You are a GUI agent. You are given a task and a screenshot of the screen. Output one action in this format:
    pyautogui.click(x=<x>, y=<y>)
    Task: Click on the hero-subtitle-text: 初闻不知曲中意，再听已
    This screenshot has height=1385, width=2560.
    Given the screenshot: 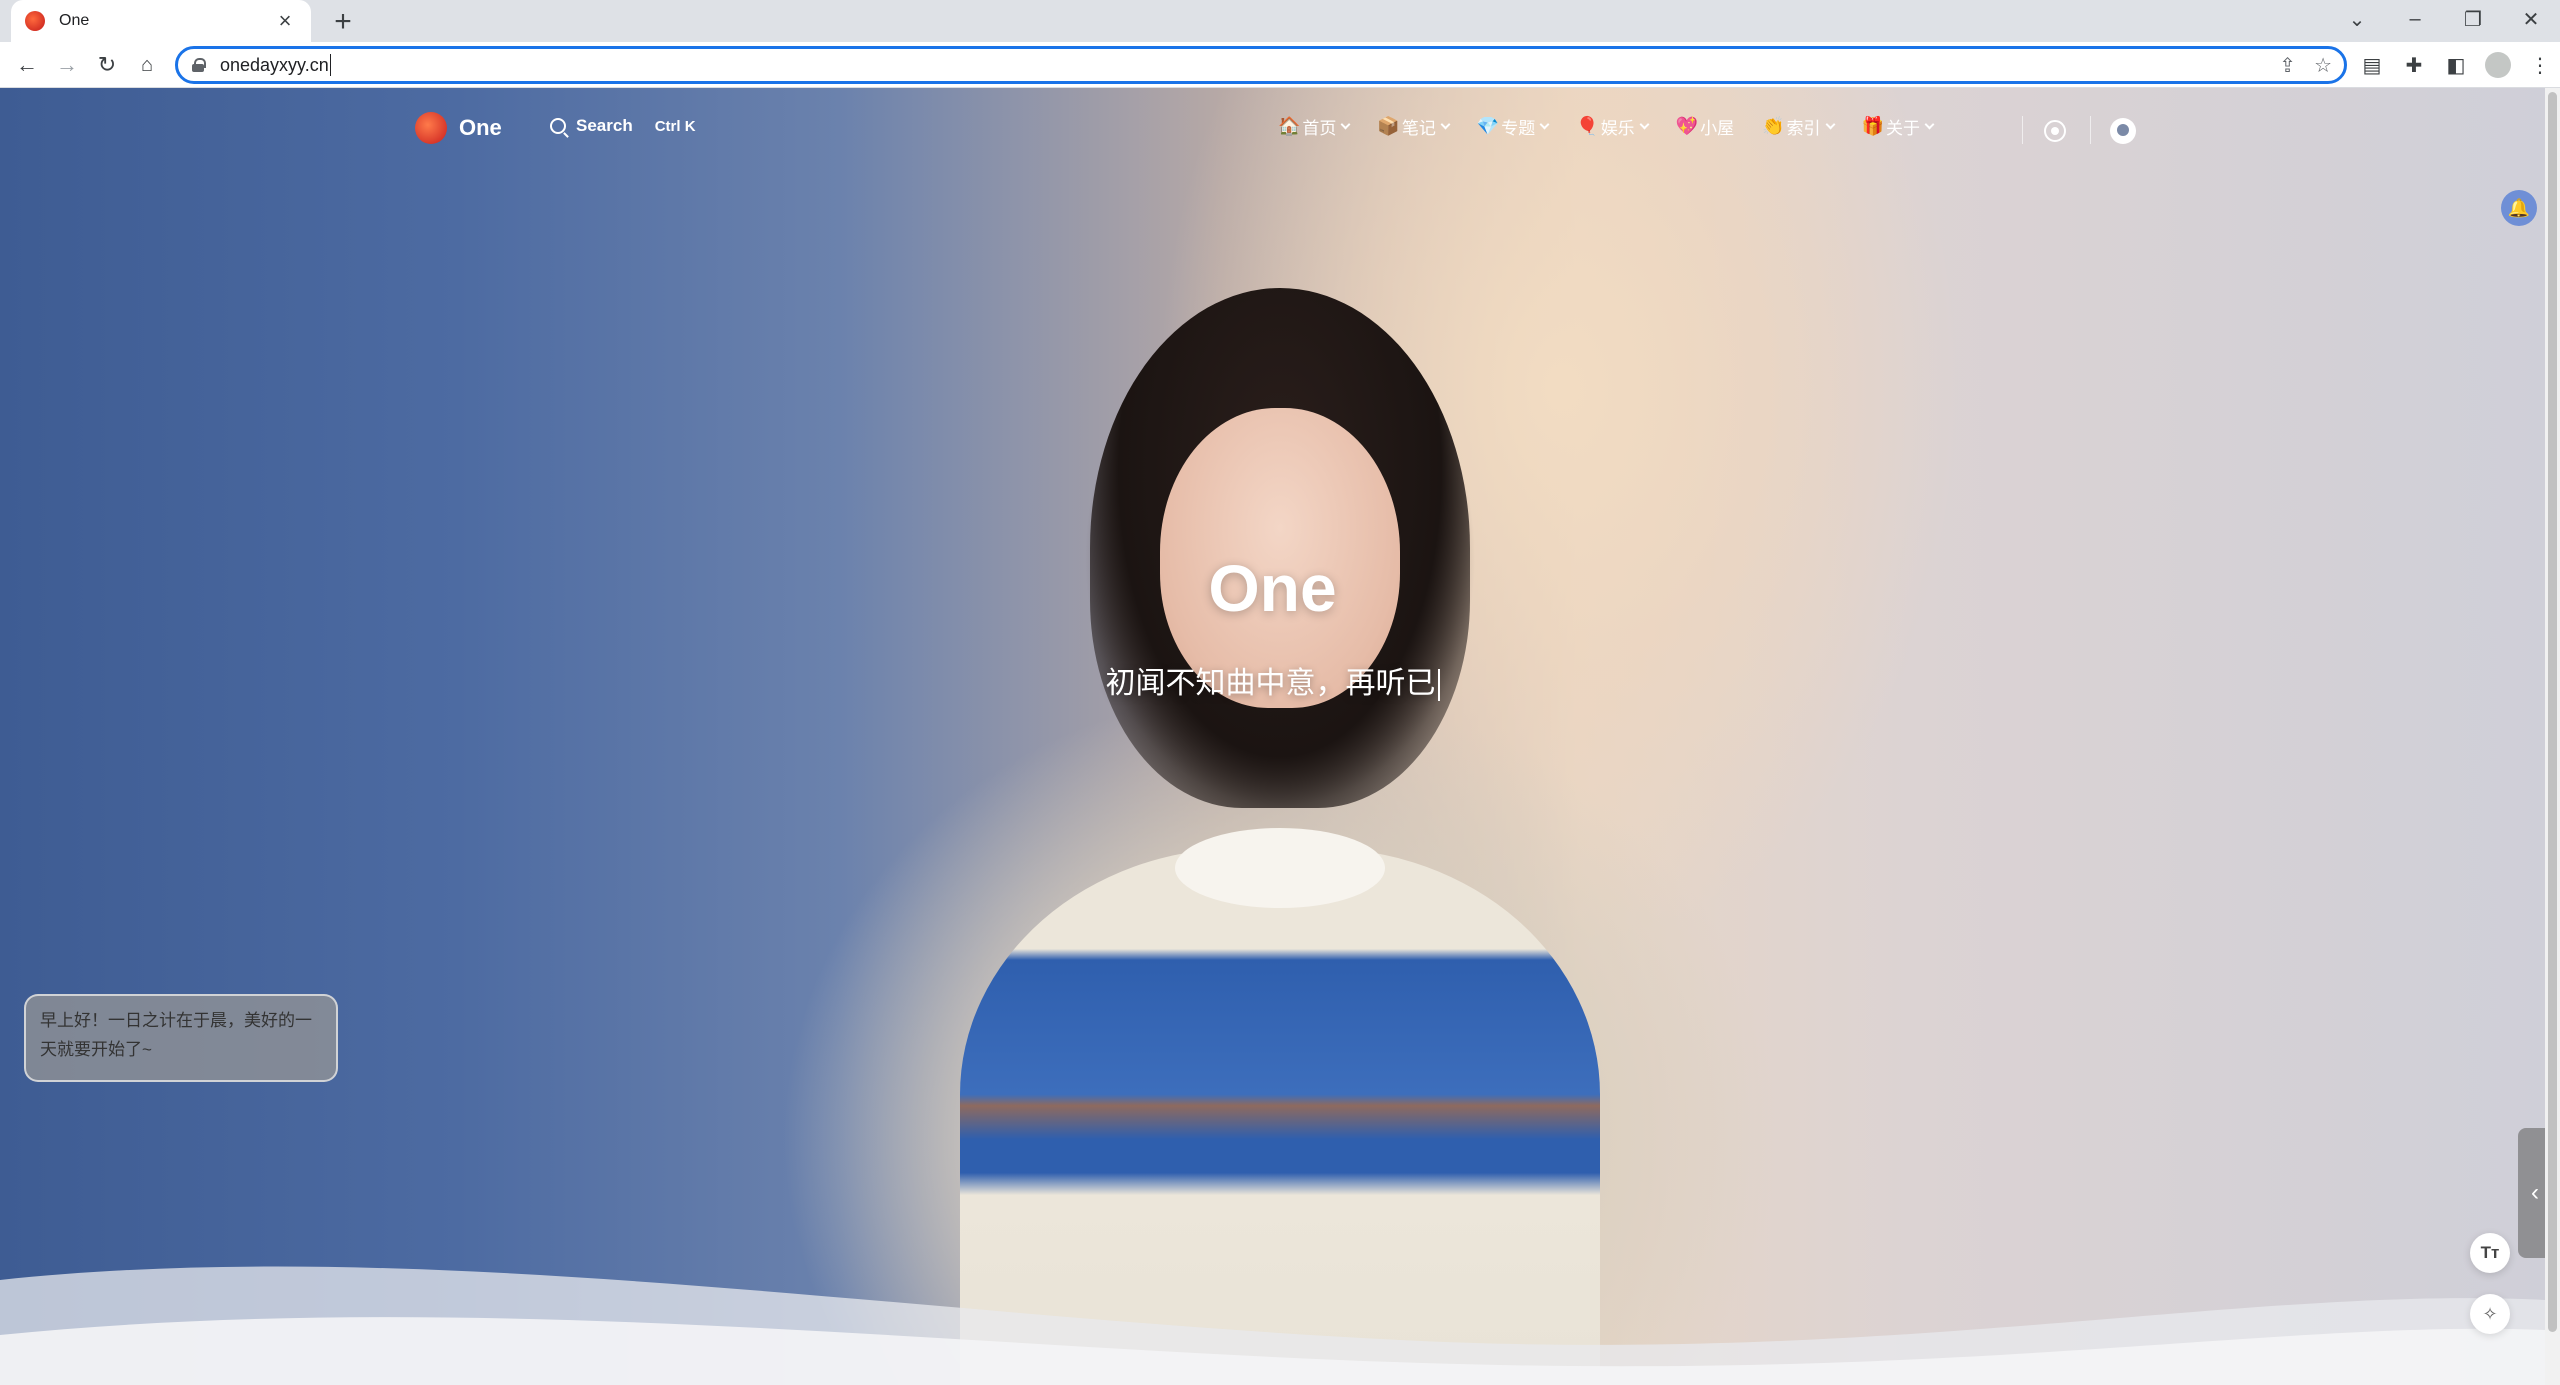 What is the action you would take?
    pyautogui.click(x=1270, y=683)
    